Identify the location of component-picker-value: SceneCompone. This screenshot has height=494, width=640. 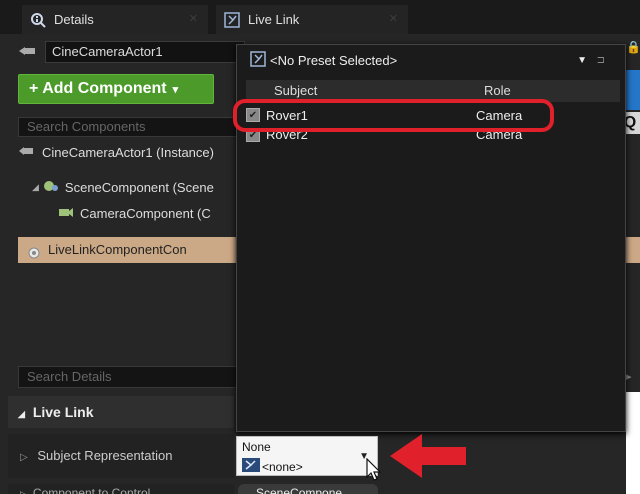
(299, 490).